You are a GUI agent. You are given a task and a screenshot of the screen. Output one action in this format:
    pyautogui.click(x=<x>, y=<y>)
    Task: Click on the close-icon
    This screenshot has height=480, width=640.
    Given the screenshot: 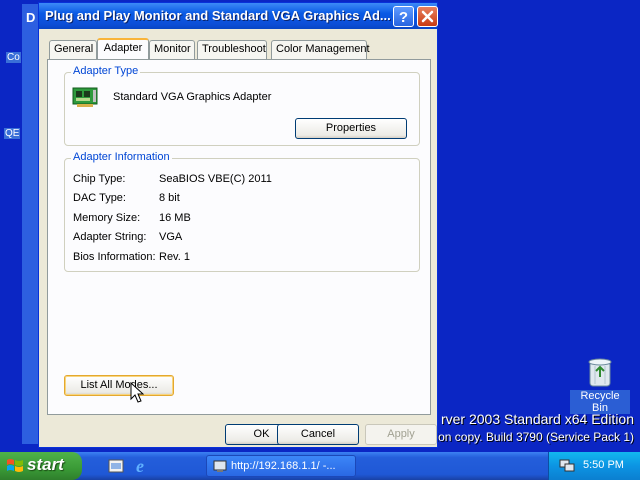 What is the action you would take?
    pyautogui.click(x=427, y=16)
    